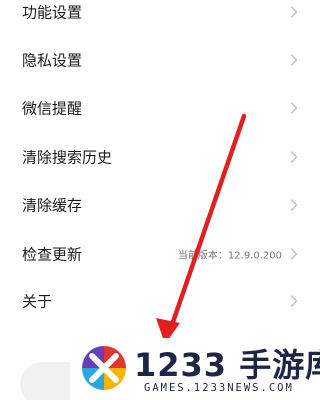 The image size is (320, 400). What do you see at coordinates (52, 108) in the screenshot?
I see `settings-item-label: 微信提醒` at bounding box center [52, 108].